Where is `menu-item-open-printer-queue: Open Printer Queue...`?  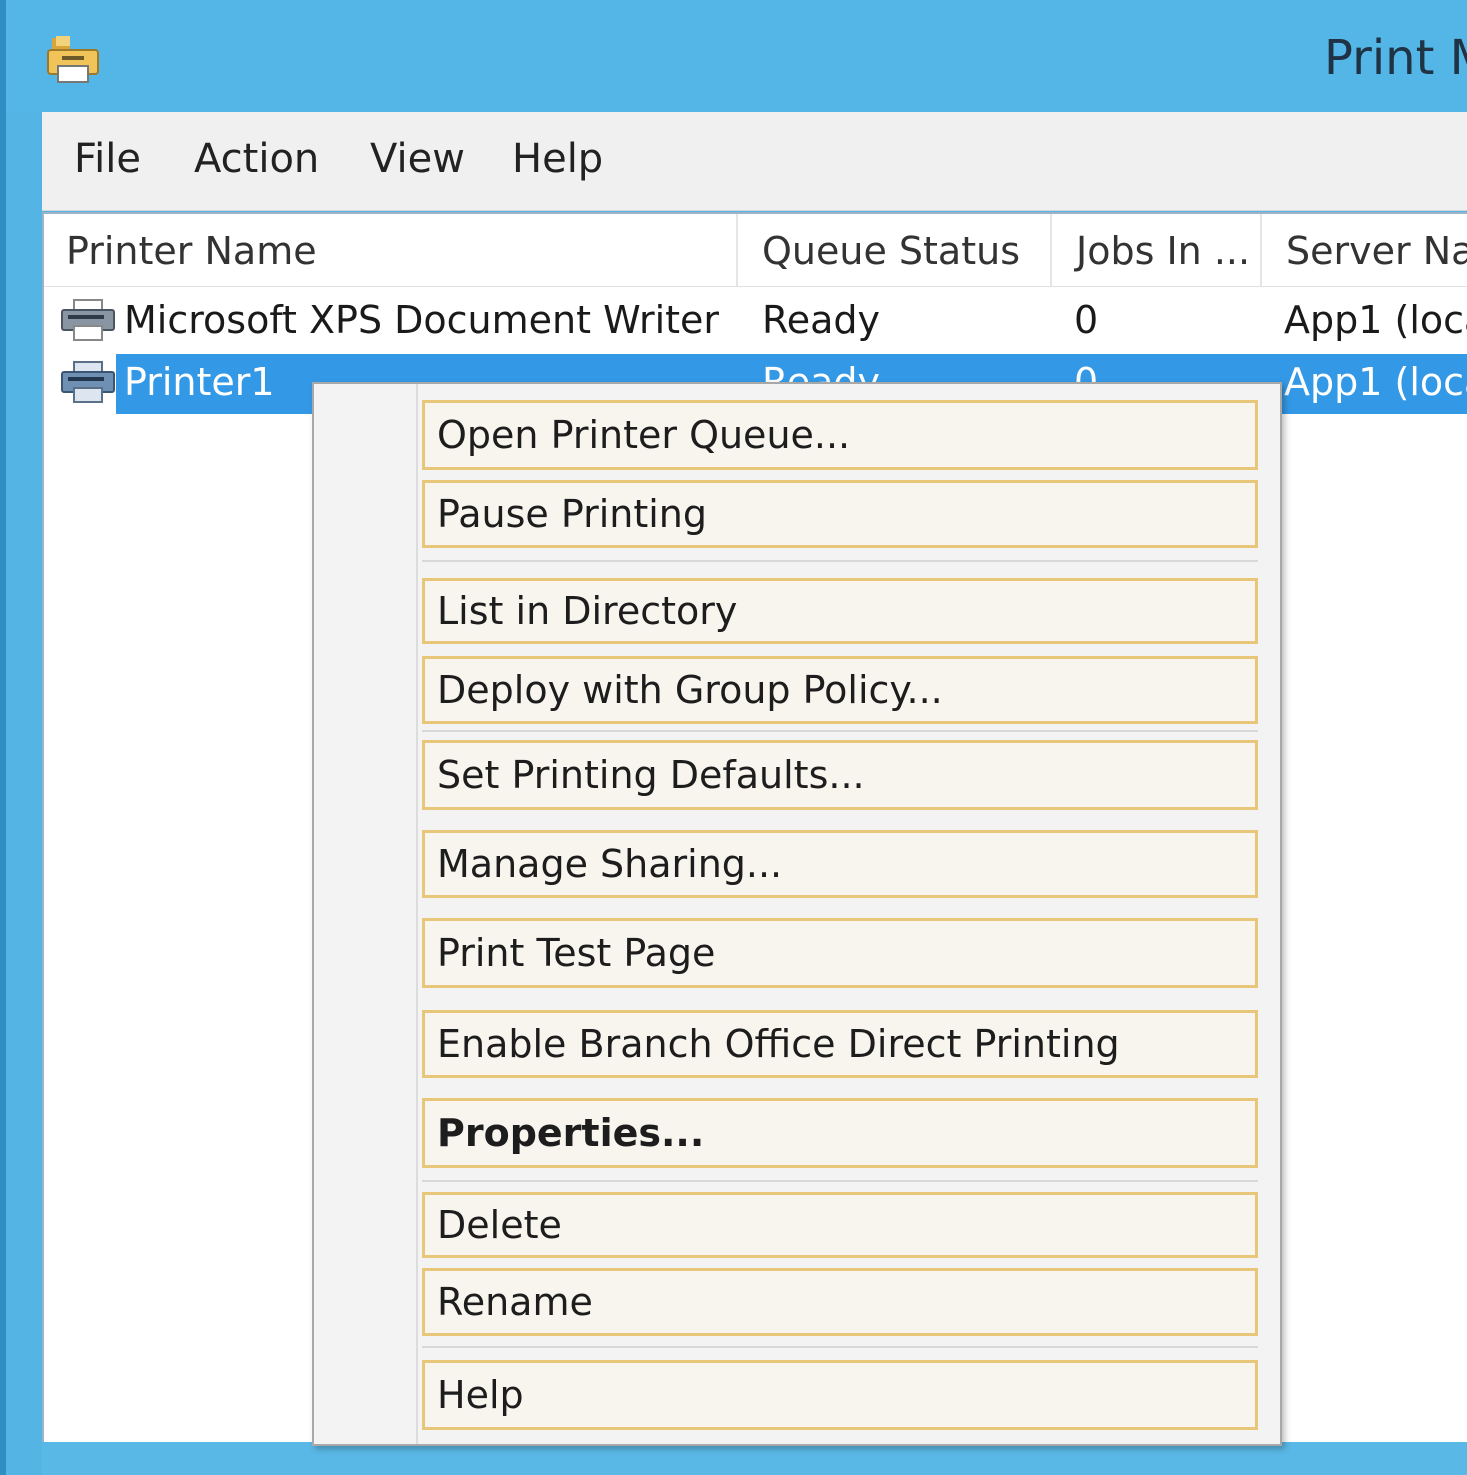
menu-item-open-printer-queue: Open Printer Queue... is located at coordinates (840, 435).